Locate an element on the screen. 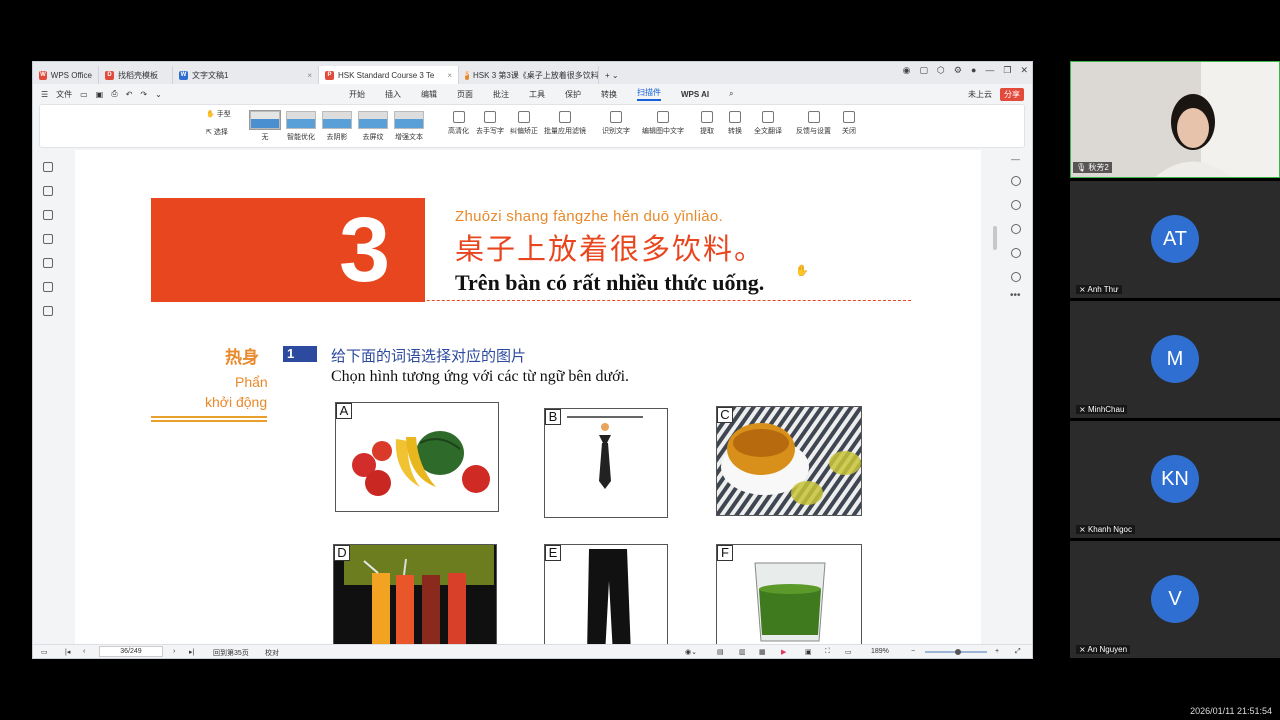  filter-smart: 智能优化 is located at coordinates (301, 126).